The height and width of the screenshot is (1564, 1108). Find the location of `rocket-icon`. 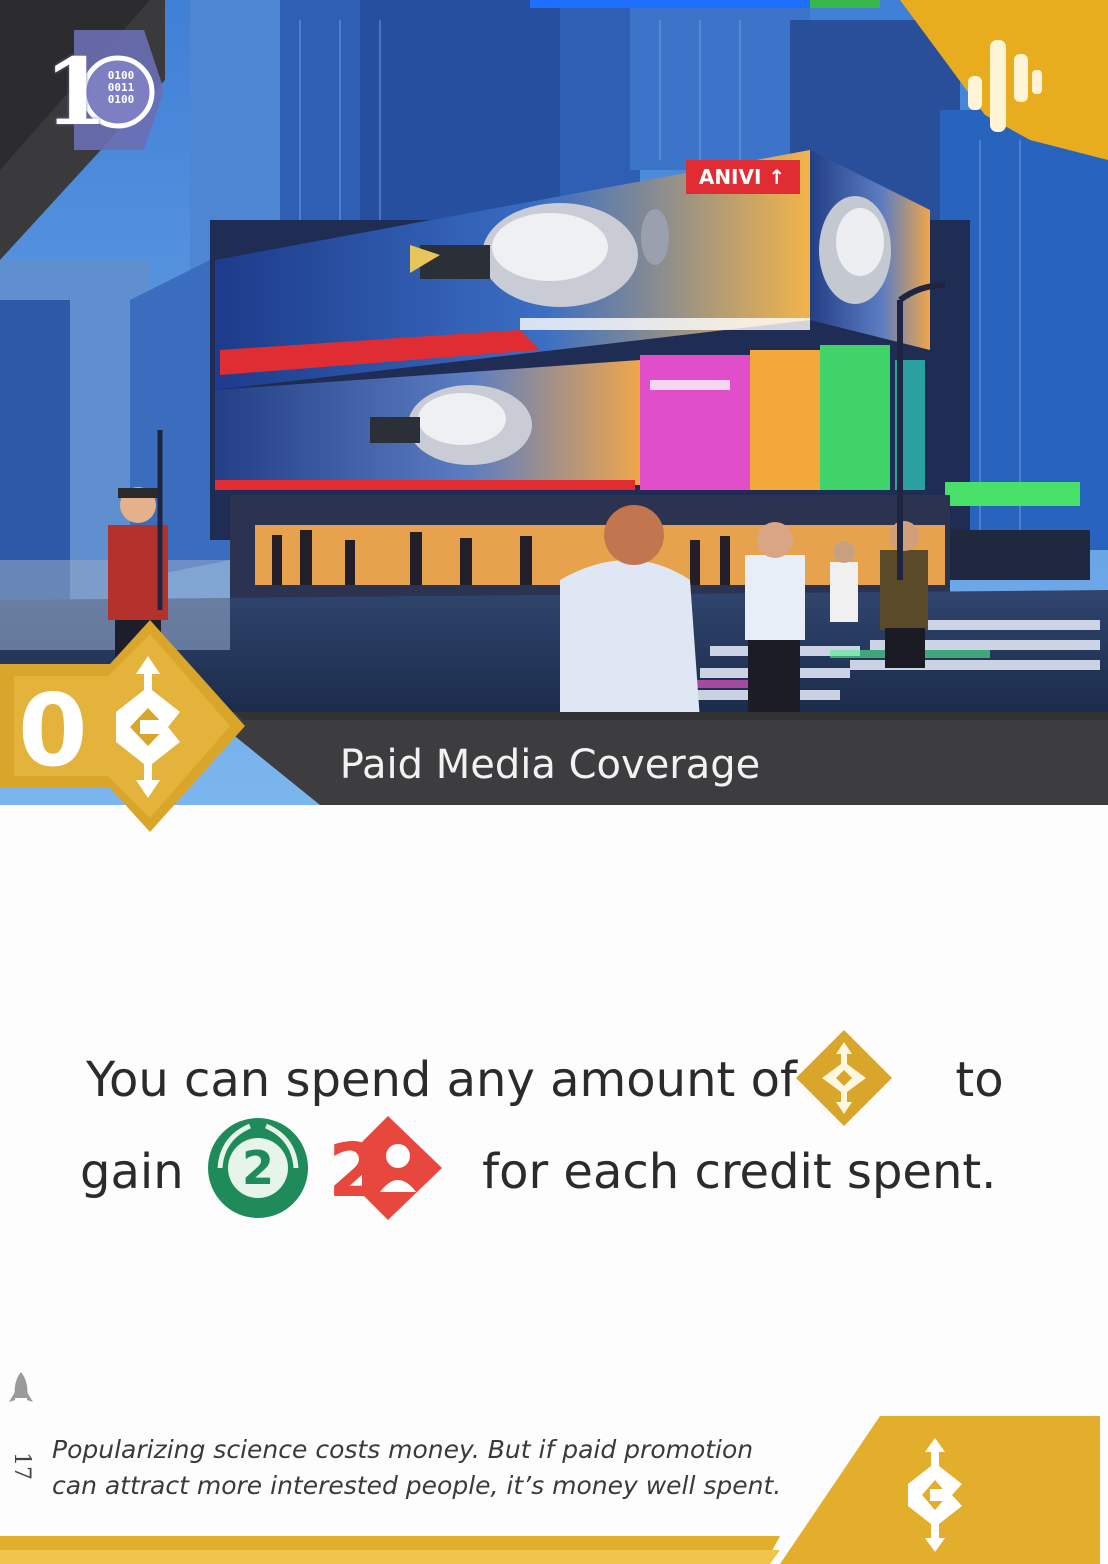

rocket-icon is located at coordinates (21, 1387).